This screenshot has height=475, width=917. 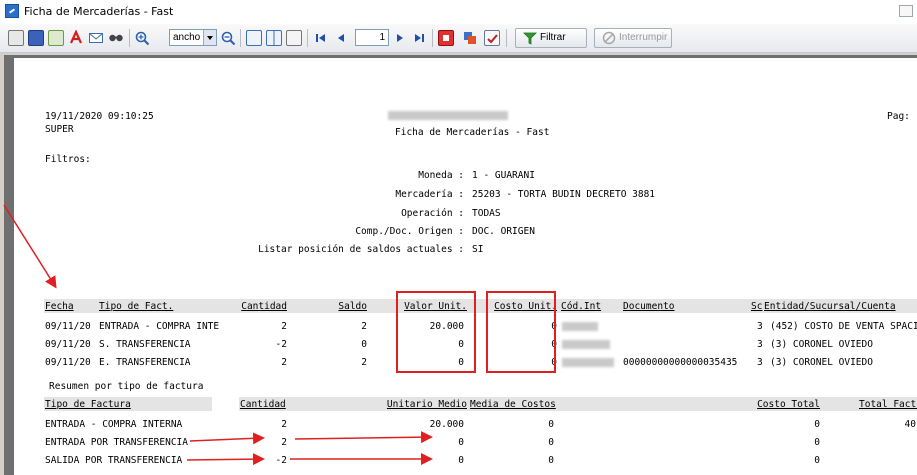 What do you see at coordinates (757, 306) in the screenshot?
I see `col-sc: Sc` at bounding box center [757, 306].